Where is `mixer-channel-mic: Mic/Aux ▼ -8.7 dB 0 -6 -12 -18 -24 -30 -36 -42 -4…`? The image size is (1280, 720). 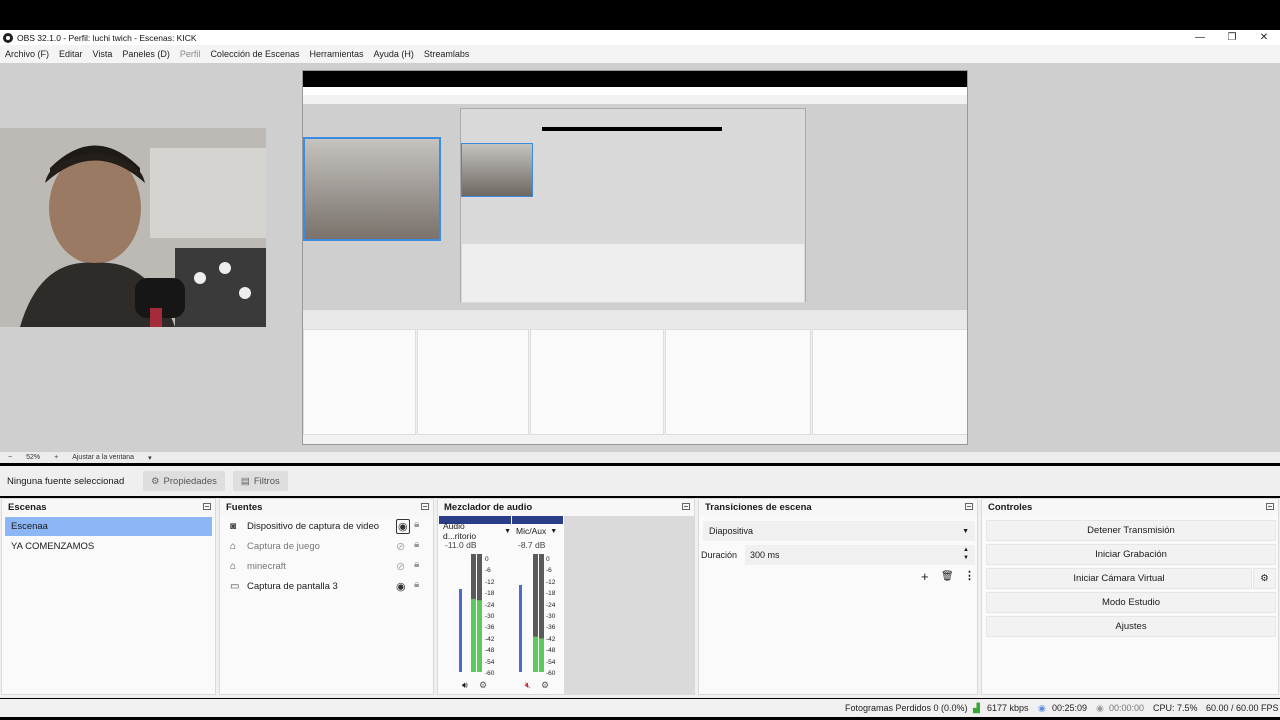 mixer-channel-mic: Mic/Aux ▼ -8.7 dB 0 -6 -12 -18 -24 -30 -36 -42 -4… is located at coordinates (537, 605).